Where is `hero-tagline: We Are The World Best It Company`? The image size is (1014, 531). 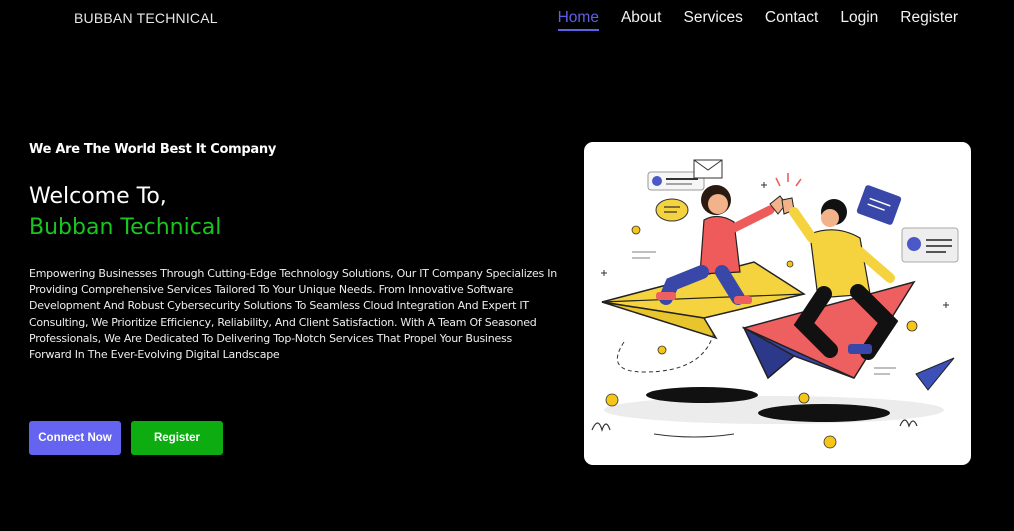
hero-tagline: We Are The World Best It Company is located at coordinates (153, 149).